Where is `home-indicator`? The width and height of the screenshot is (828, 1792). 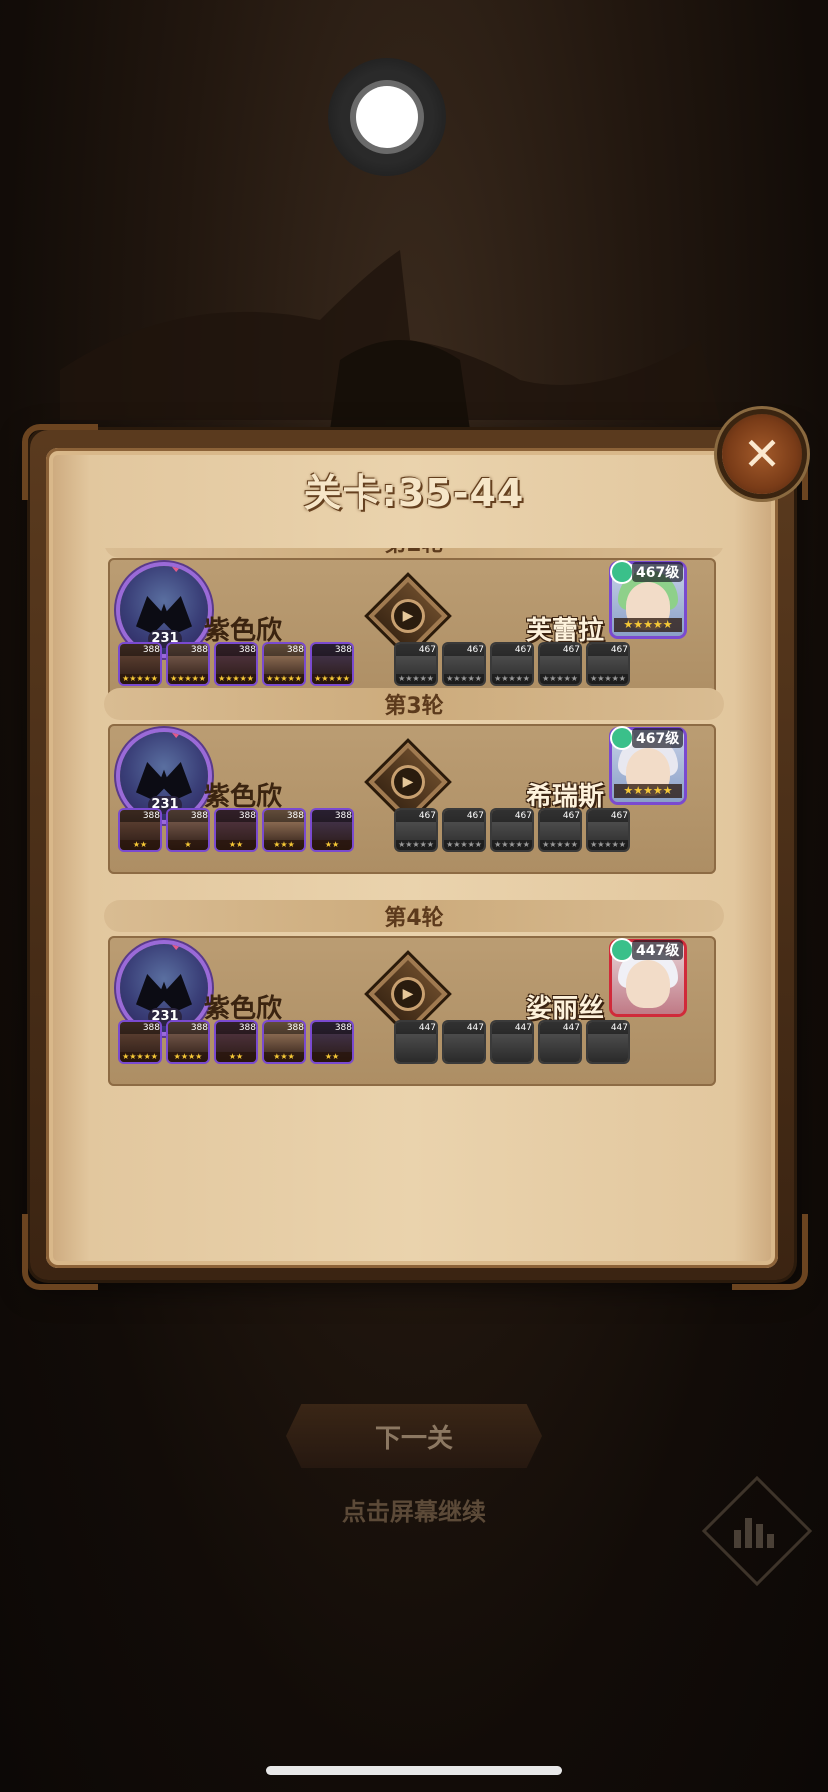 home-indicator is located at coordinates (414, 1770).